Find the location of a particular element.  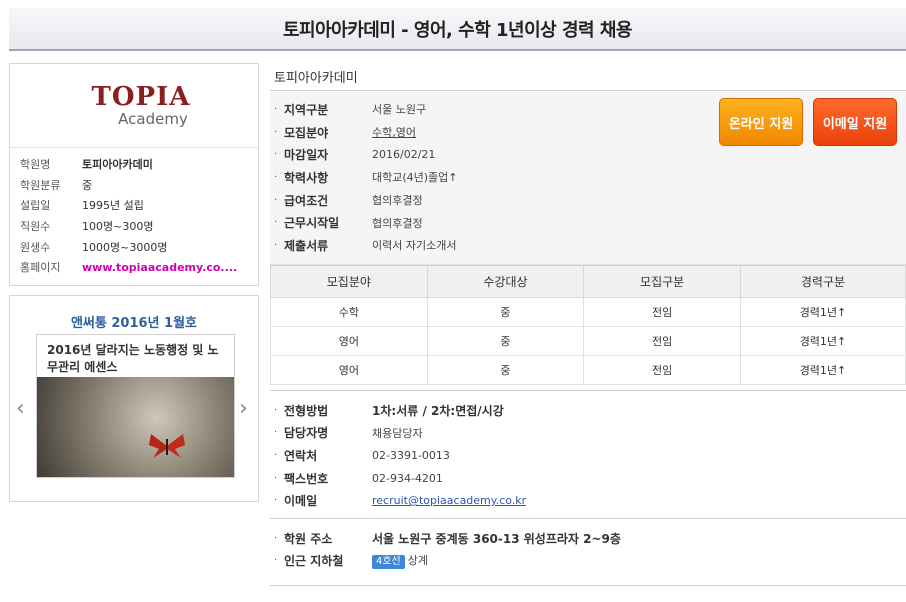

detail-label: 근무시작일 is located at coordinates (312, 223).